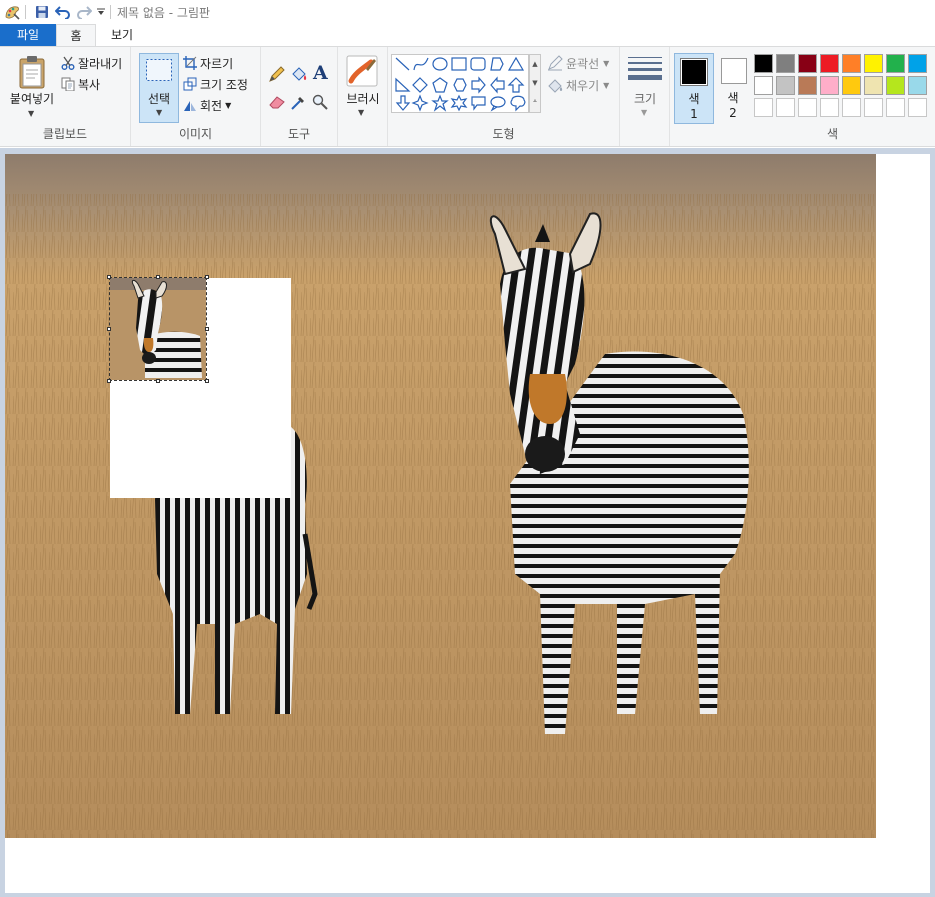 This screenshot has width=935, height=897. I want to click on paint-app-icon, so click(12, 12).